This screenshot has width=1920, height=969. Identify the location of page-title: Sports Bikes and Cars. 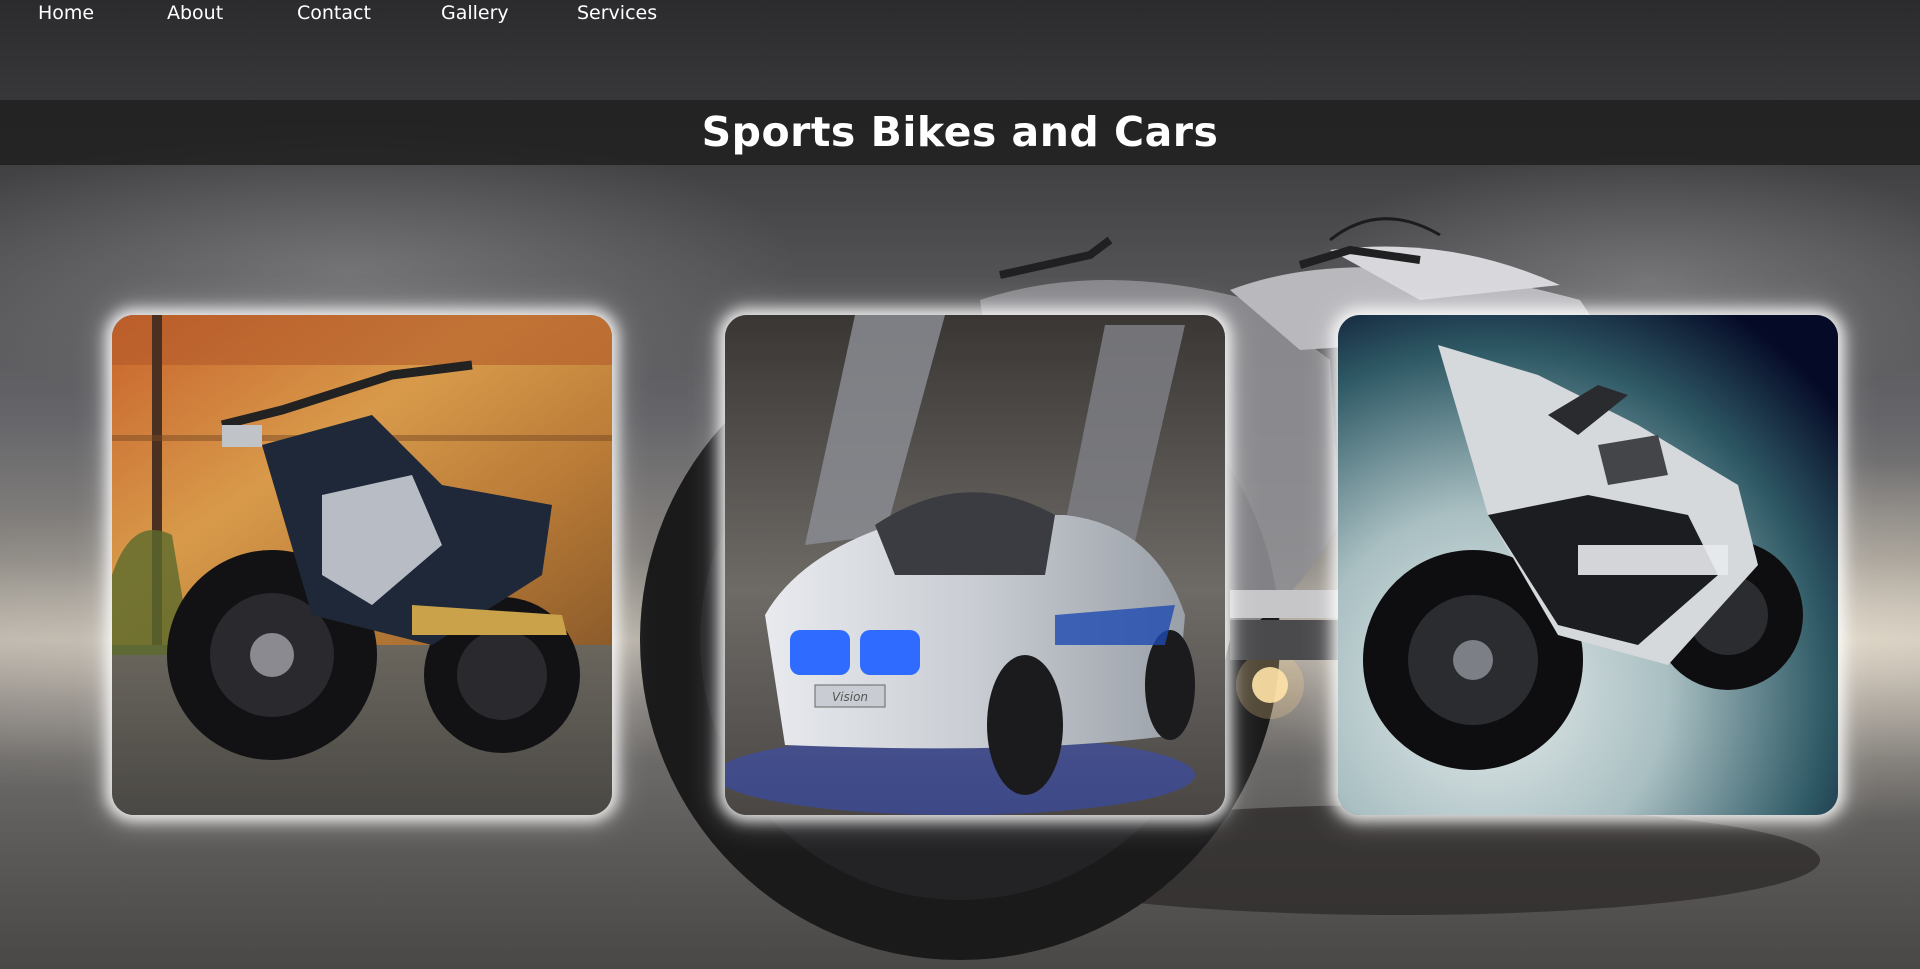
(960, 132).